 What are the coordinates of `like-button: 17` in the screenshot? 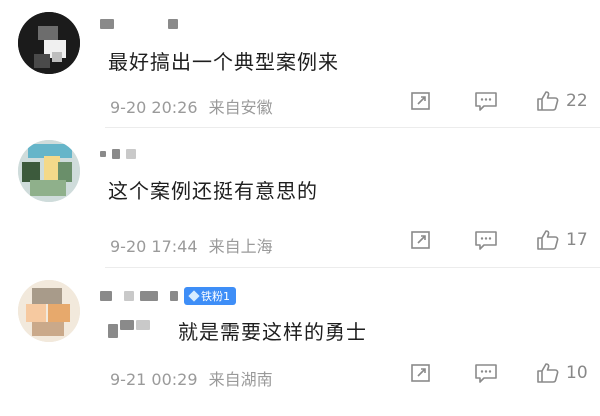 It's located at (562, 240).